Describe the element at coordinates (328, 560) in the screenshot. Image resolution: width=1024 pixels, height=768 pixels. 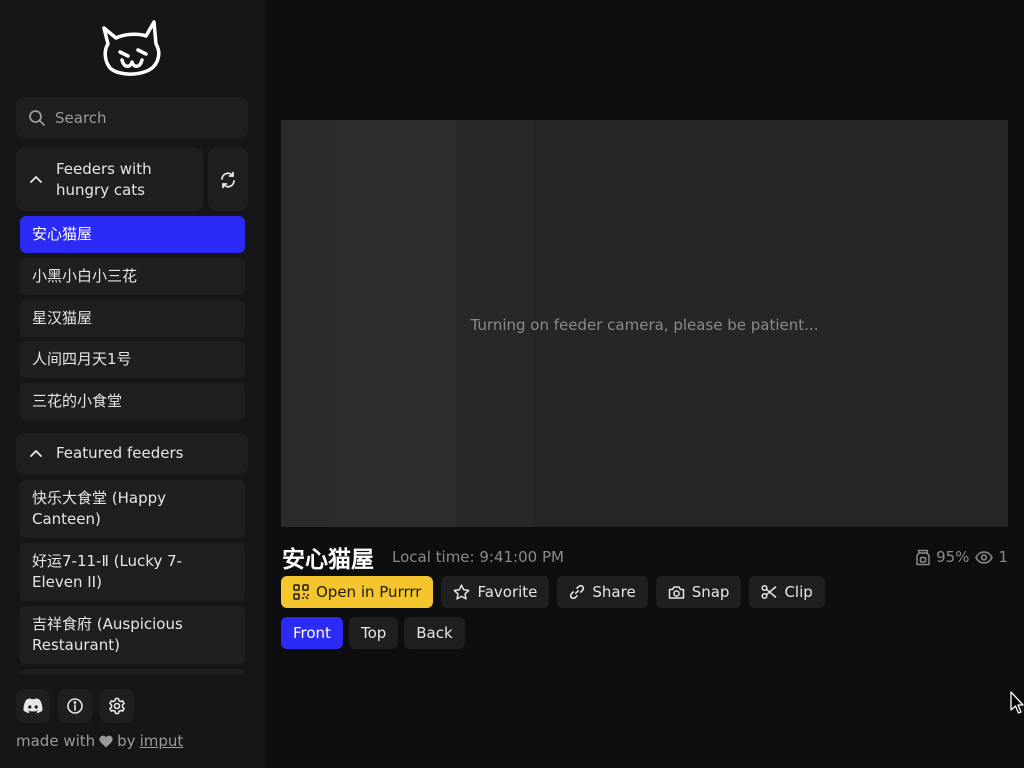
I see `feeder-title: 安心猫屋` at that location.